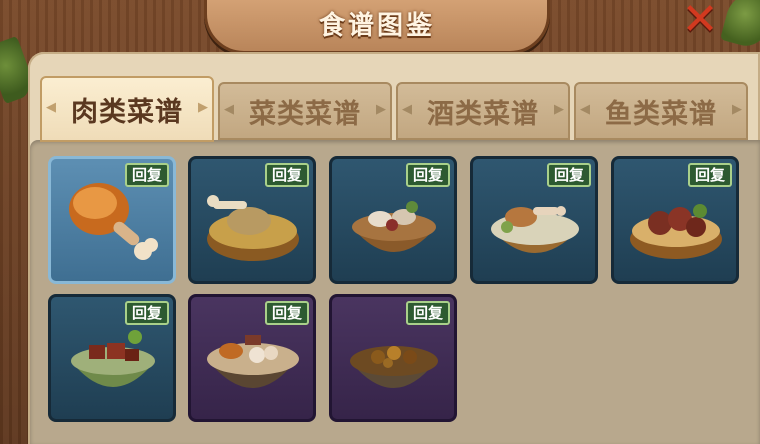  I want to click on tab-label: 菜类菜谱, so click(305, 114).